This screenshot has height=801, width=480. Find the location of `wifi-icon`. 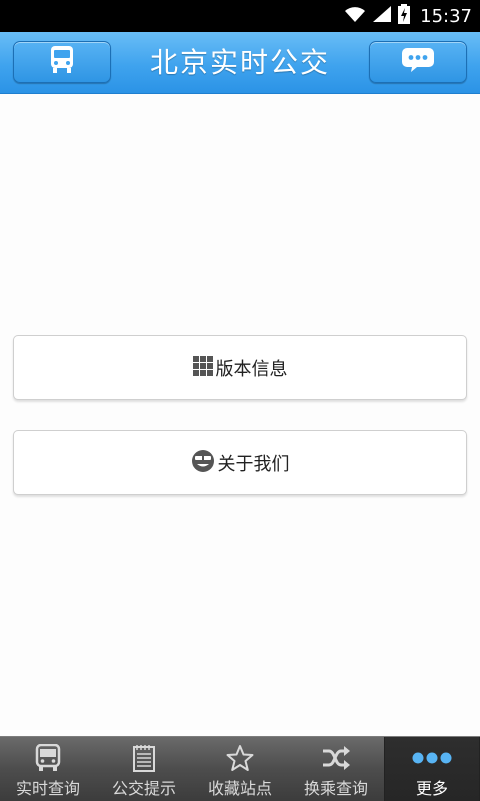

wifi-icon is located at coordinates (355, 16).